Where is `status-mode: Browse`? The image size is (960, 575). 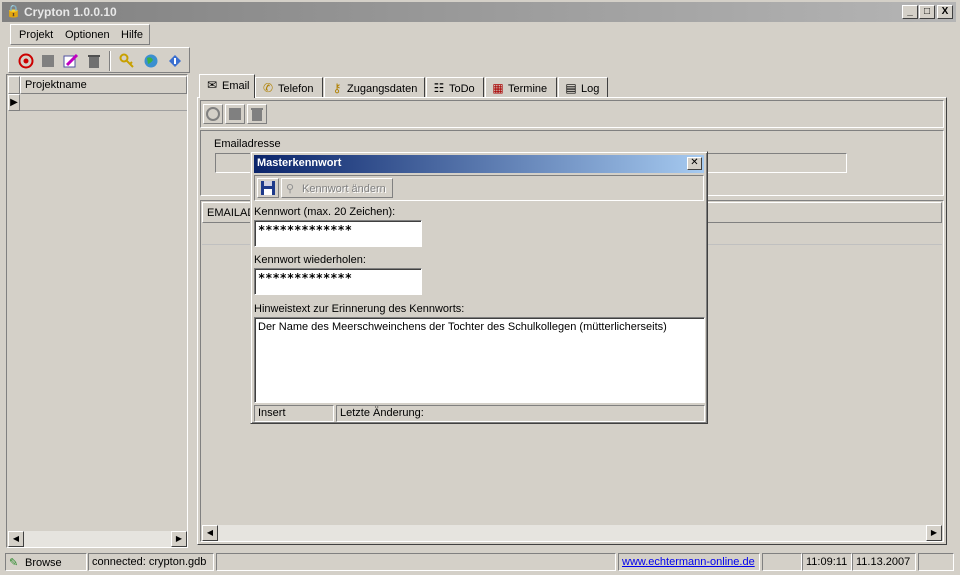 status-mode: Browse is located at coordinates (43, 563).